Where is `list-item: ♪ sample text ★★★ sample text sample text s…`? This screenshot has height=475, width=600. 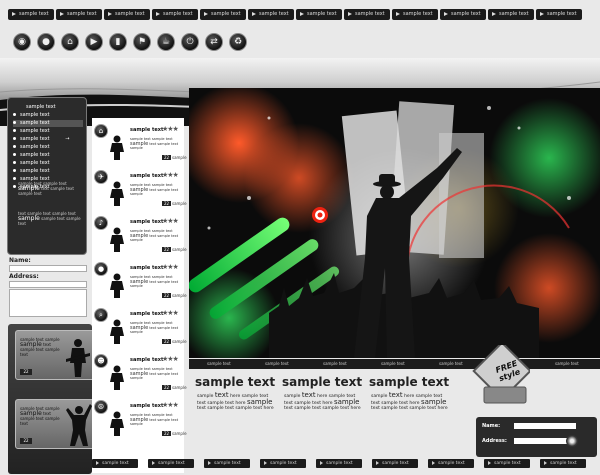
list-item: ♪ sample text ★★★ sample text sample text s… is located at coordinates (139, 235).